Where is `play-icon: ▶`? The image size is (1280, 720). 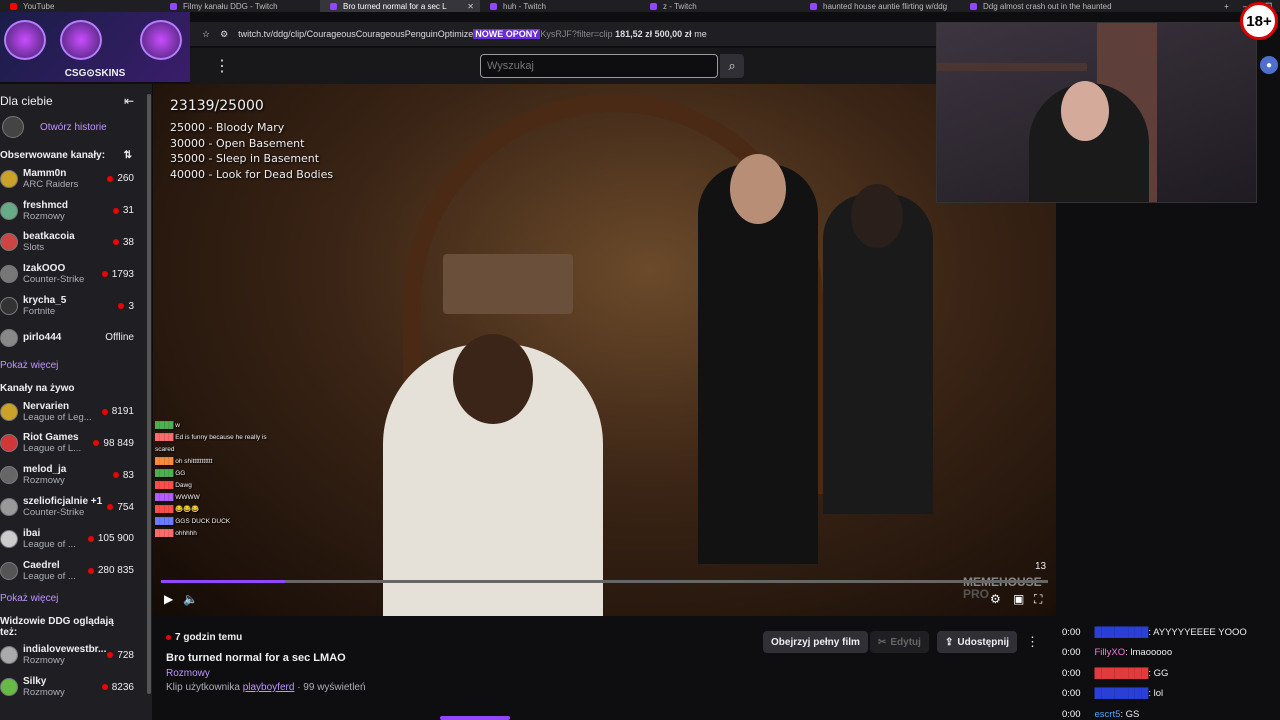
play-icon: ▶ is located at coordinates (168, 599).